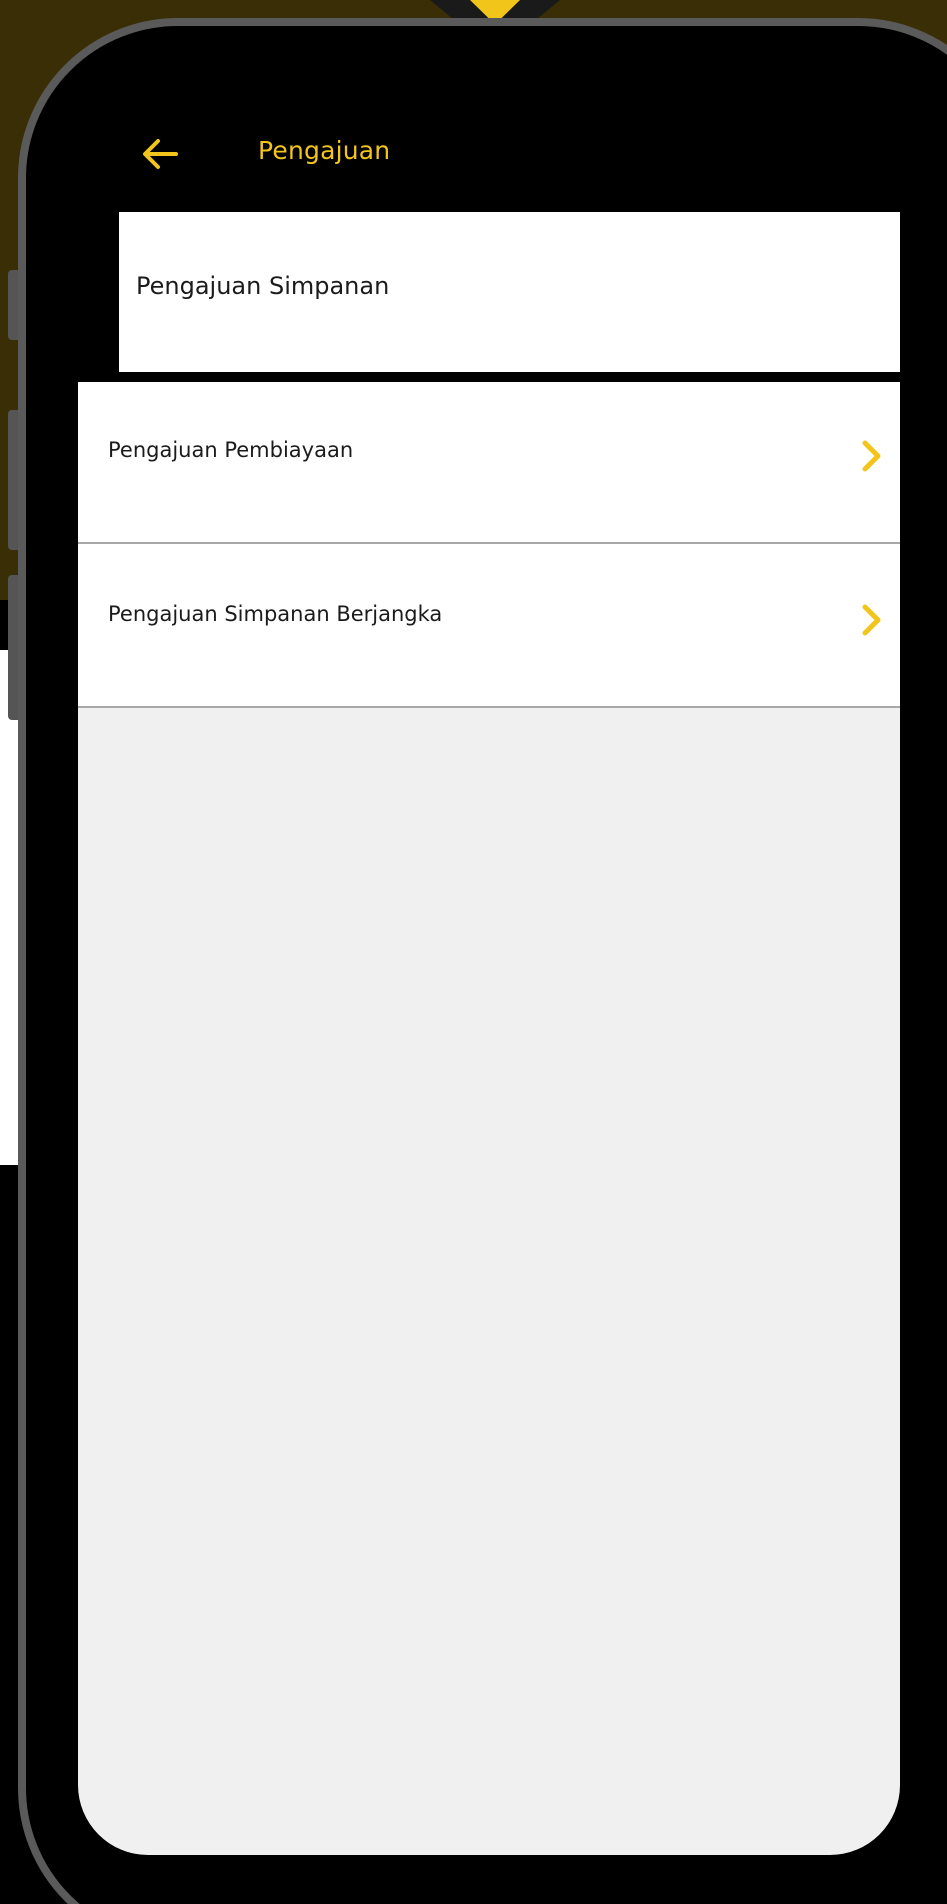 This screenshot has width=947, height=1904. Describe the element at coordinates (489, 626) in the screenshot. I see `menu-item-pengajuan-simpanan-berjangka: Pengajuan Simpanan Berjangka` at that location.